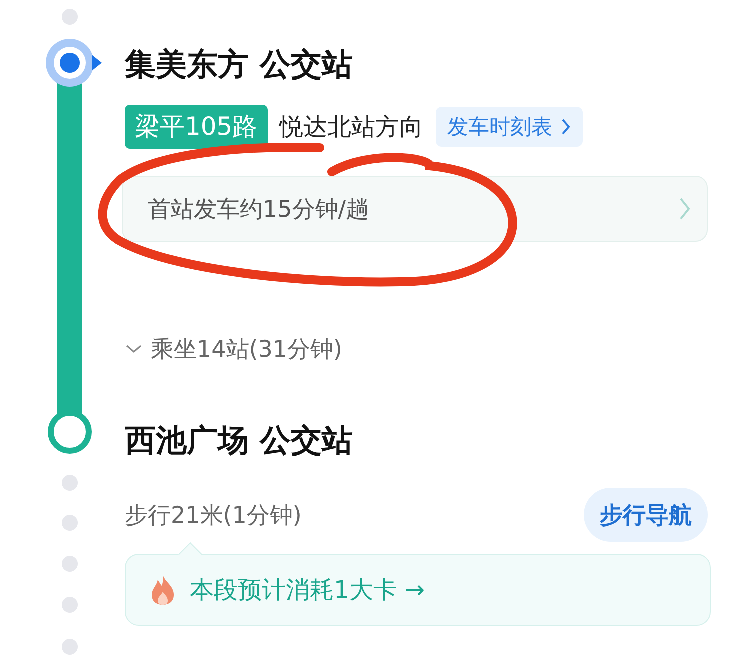 This screenshot has height=669, width=750. What do you see at coordinates (134, 349) in the screenshot?
I see `chevron-down-icon` at bounding box center [134, 349].